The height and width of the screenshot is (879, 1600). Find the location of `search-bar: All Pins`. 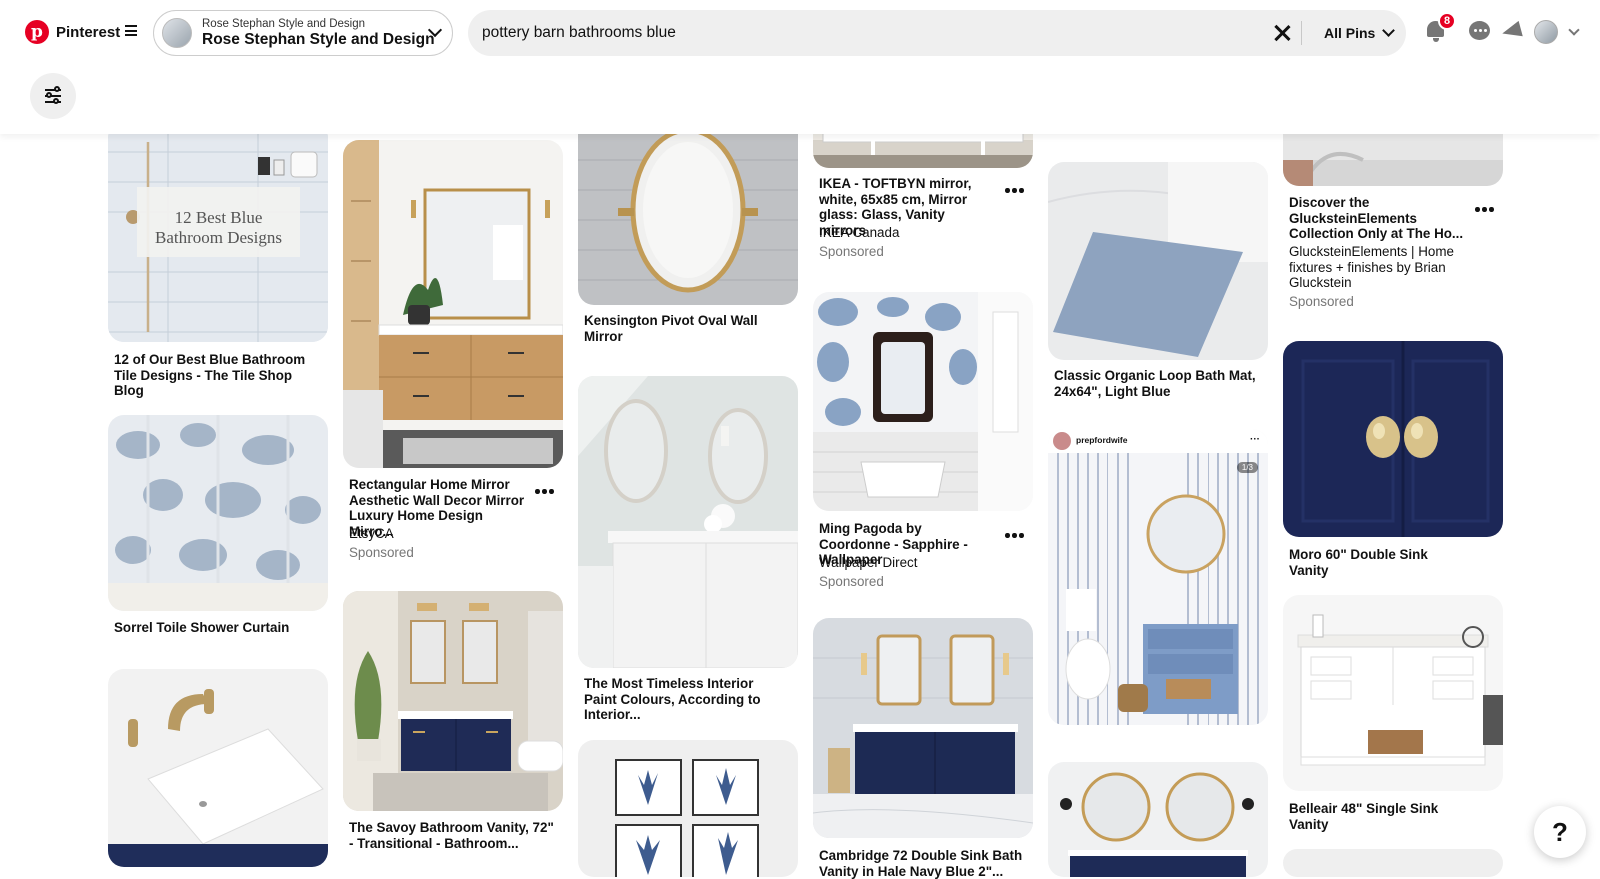

search-bar: All Pins is located at coordinates (937, 33).